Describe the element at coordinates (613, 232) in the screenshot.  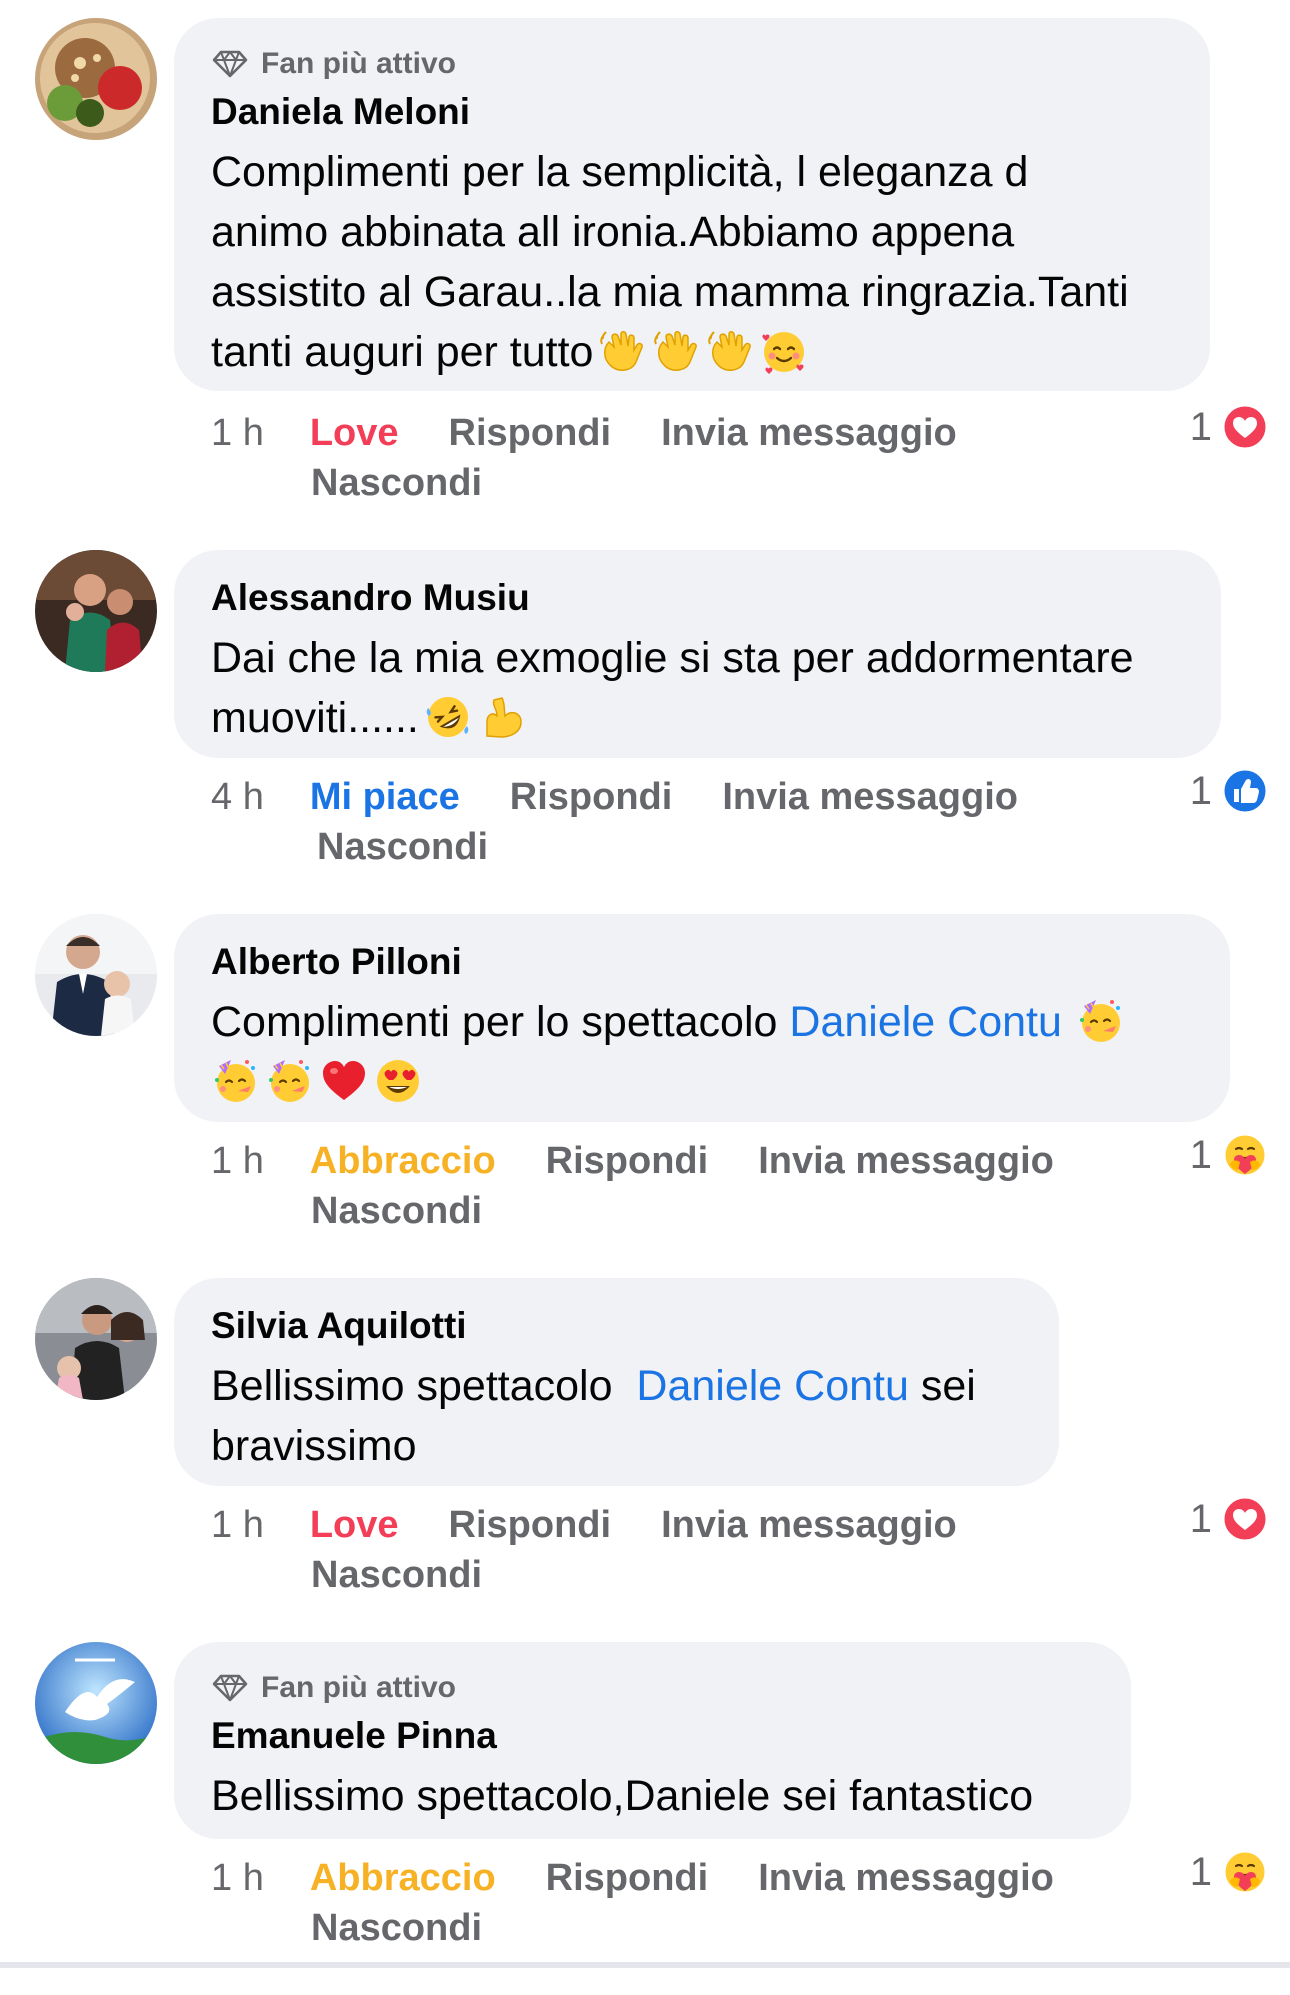
I see `comment-text-line: animo abbinata all ironia.Abbiamo appena` at that location.